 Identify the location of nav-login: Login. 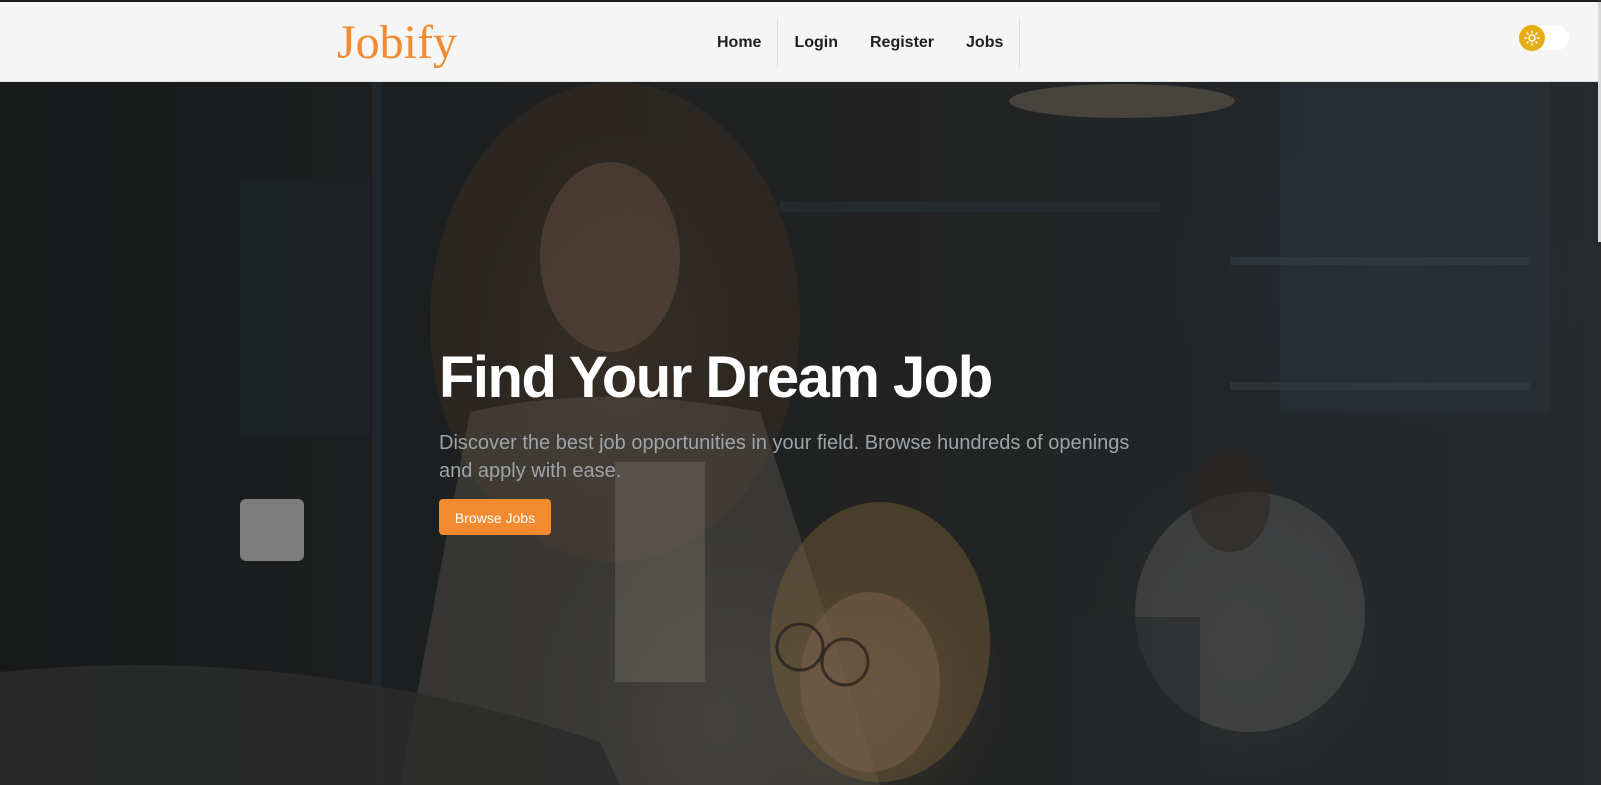
(816, 43).